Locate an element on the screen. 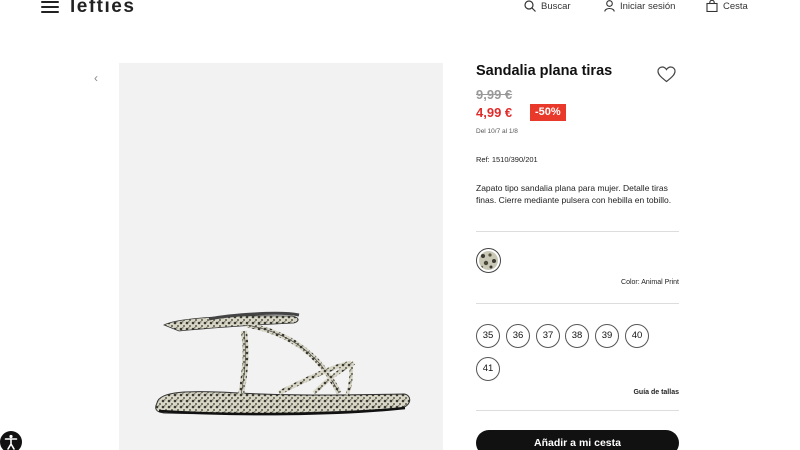  sale-price: 4,99 € is located at coordinates (494, 112).